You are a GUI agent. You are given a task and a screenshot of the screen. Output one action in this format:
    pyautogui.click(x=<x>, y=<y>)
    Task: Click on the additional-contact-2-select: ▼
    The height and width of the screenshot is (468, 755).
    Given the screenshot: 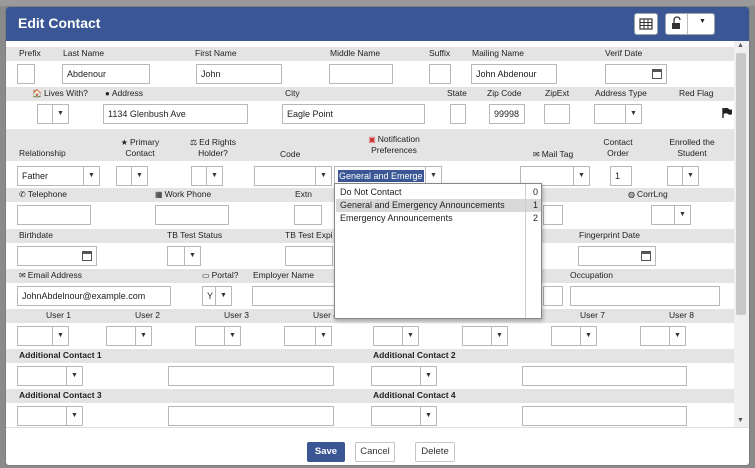 What is the action you would take?
    pyautogui.click(x=404, y=376)
    